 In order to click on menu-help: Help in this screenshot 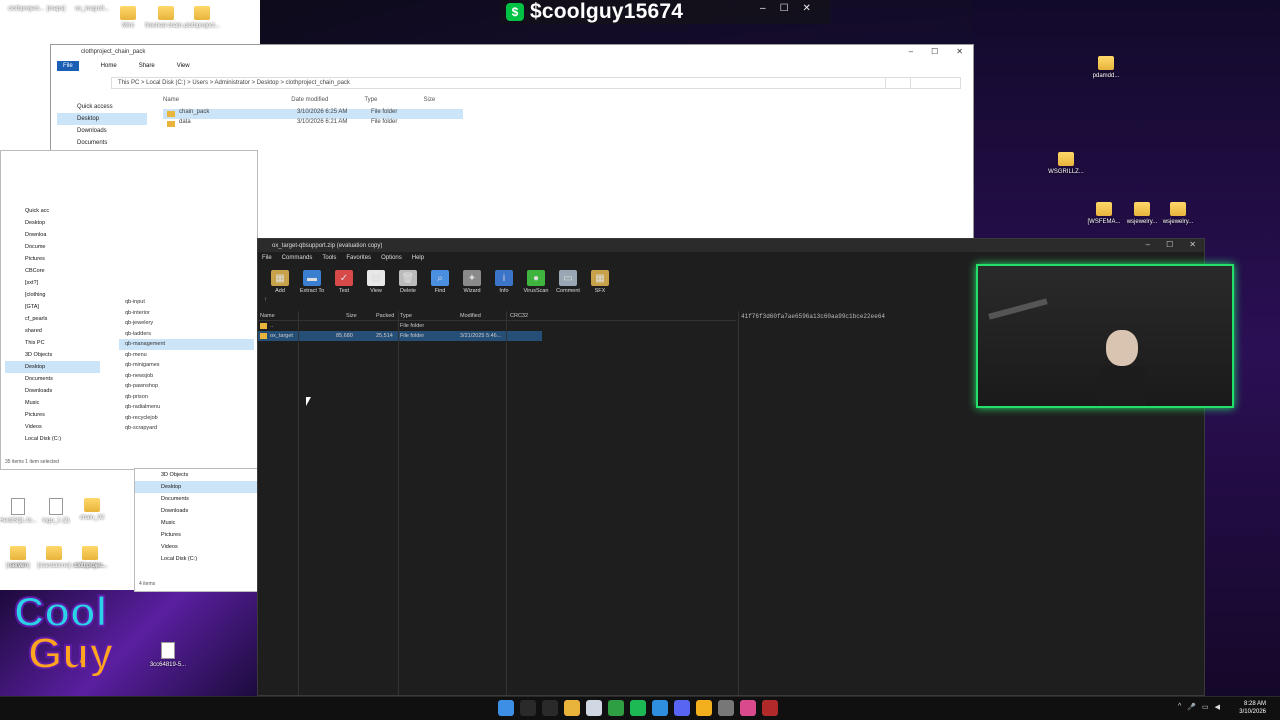, I will do `click(418, 258)`.